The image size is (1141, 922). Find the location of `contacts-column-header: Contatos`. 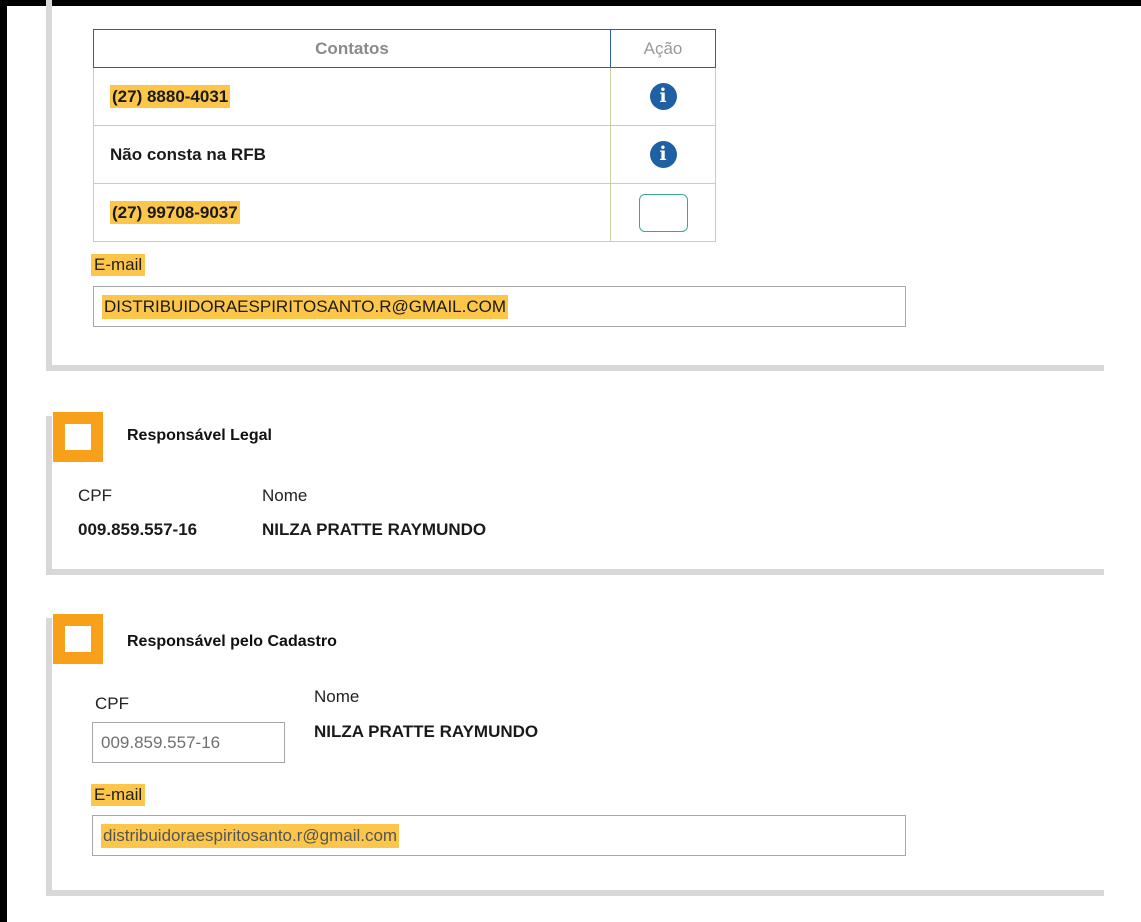

contacts-column-header: Contatos is located at coordinates (352, 48).